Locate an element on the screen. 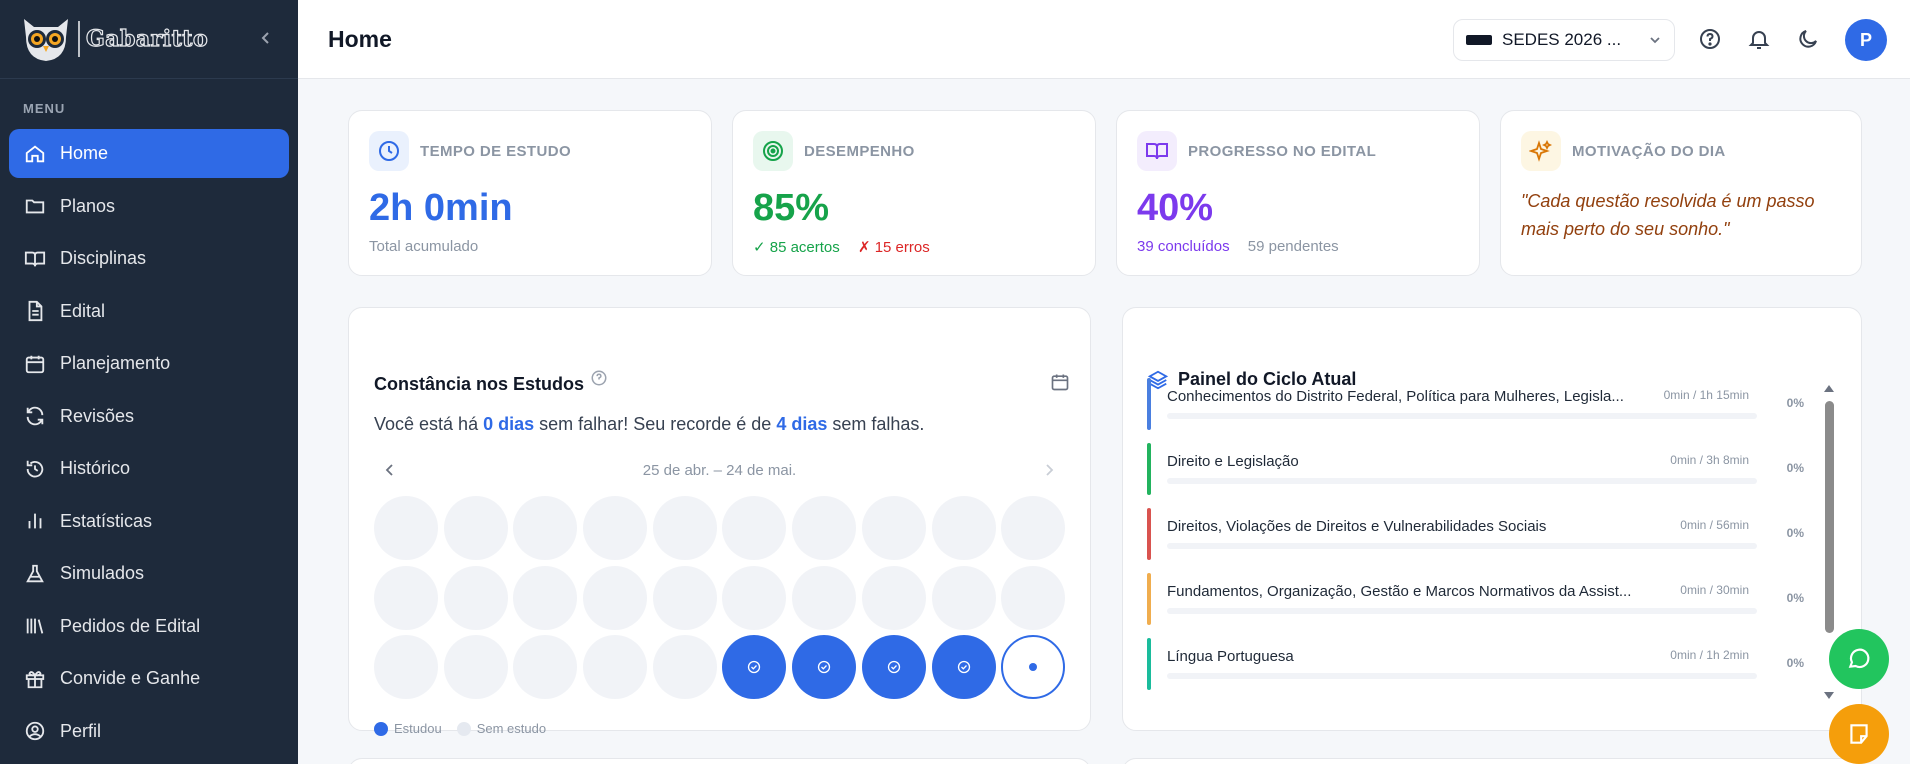 The image size is (1910, 764). scroll-down-icon is located at coordinates (1829, 696).